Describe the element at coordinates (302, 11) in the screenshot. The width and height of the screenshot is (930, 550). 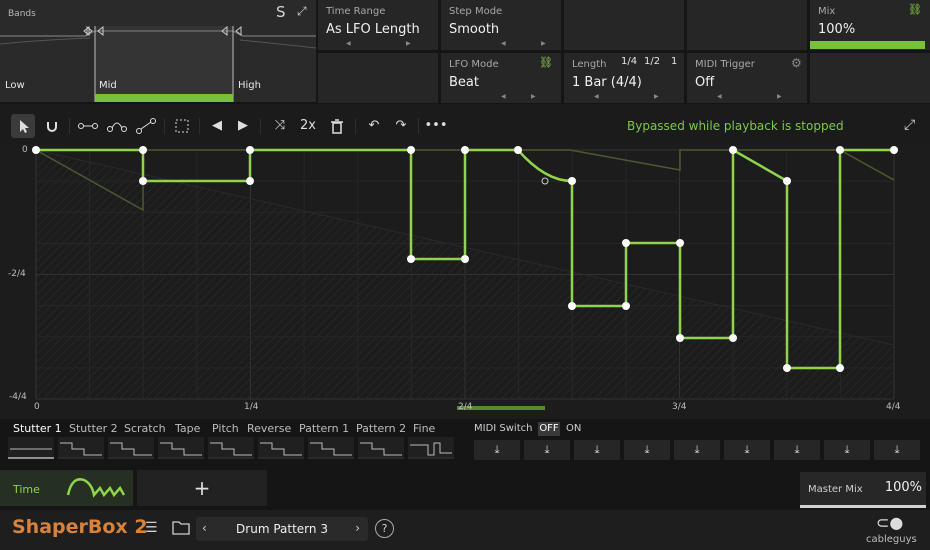
I see `expand-icon: ⤢` at that location.